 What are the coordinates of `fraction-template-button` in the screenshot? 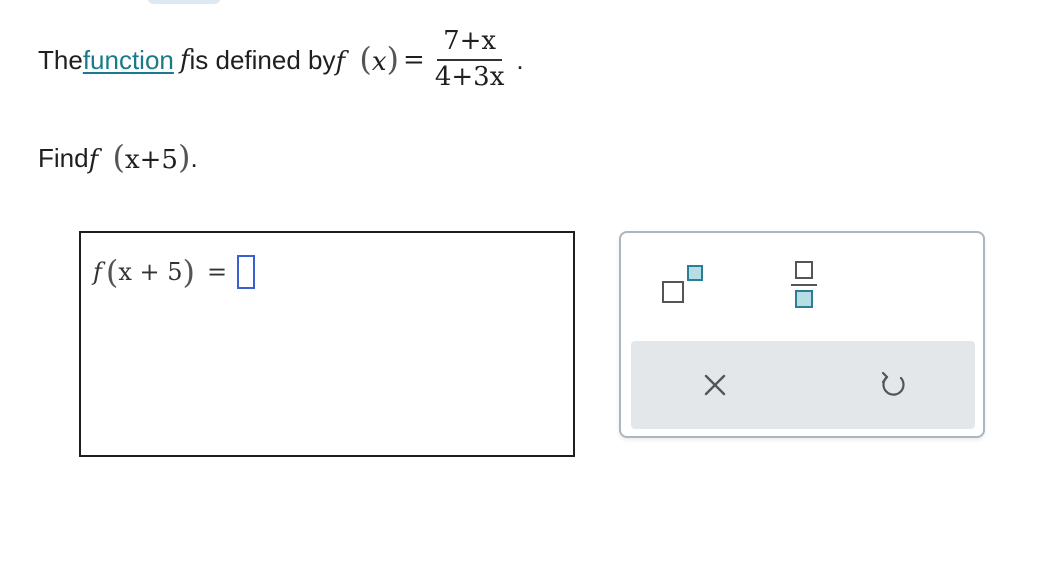 It's located at (806, 286).